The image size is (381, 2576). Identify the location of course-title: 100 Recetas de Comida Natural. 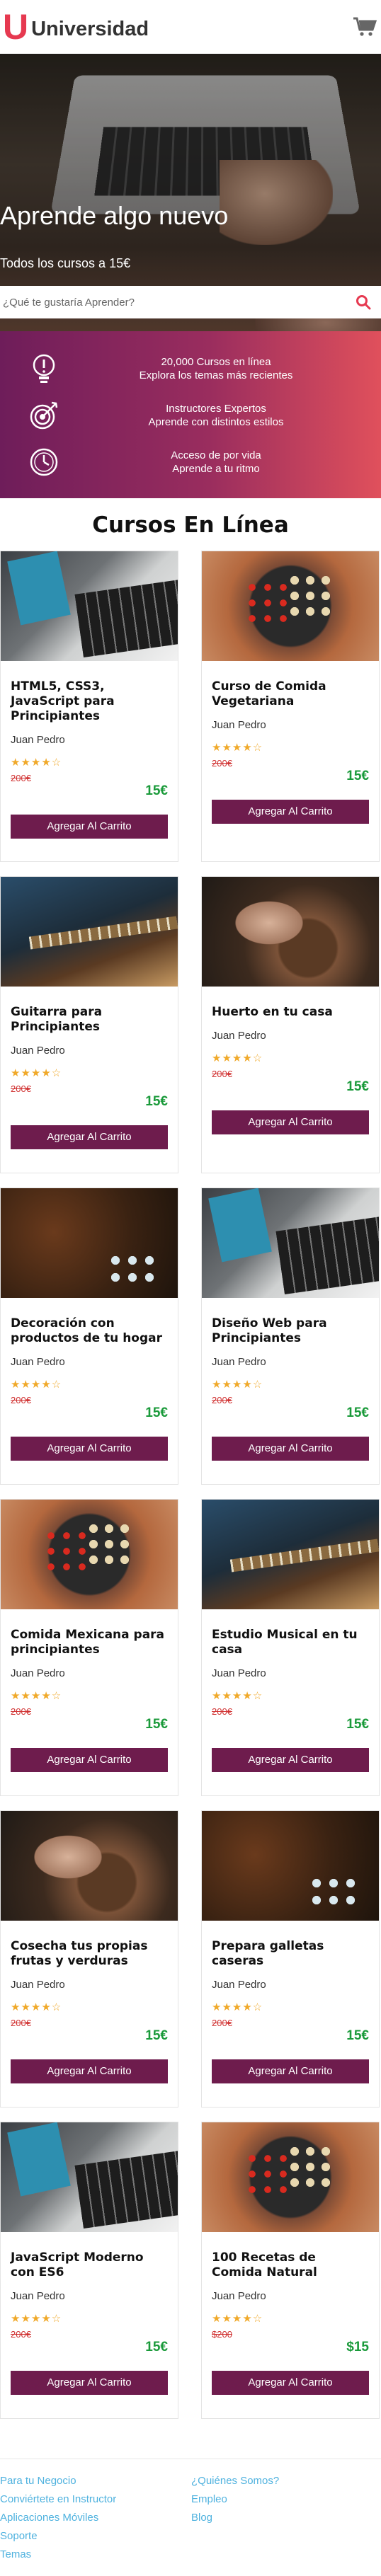
(290, 2265).